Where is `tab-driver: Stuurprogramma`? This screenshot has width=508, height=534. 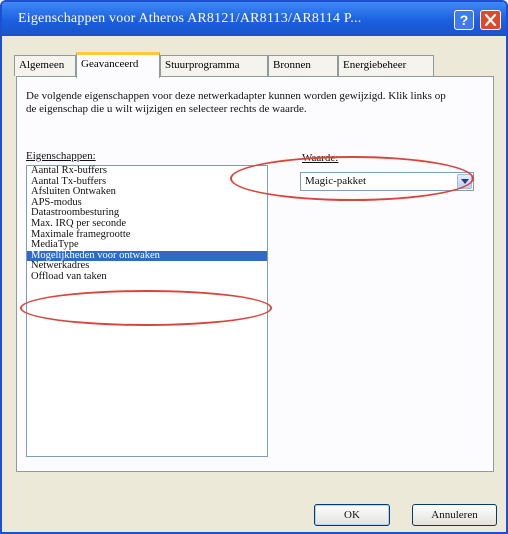 tab-driver: Stuurprogramma is located at coordinates (214, 65).